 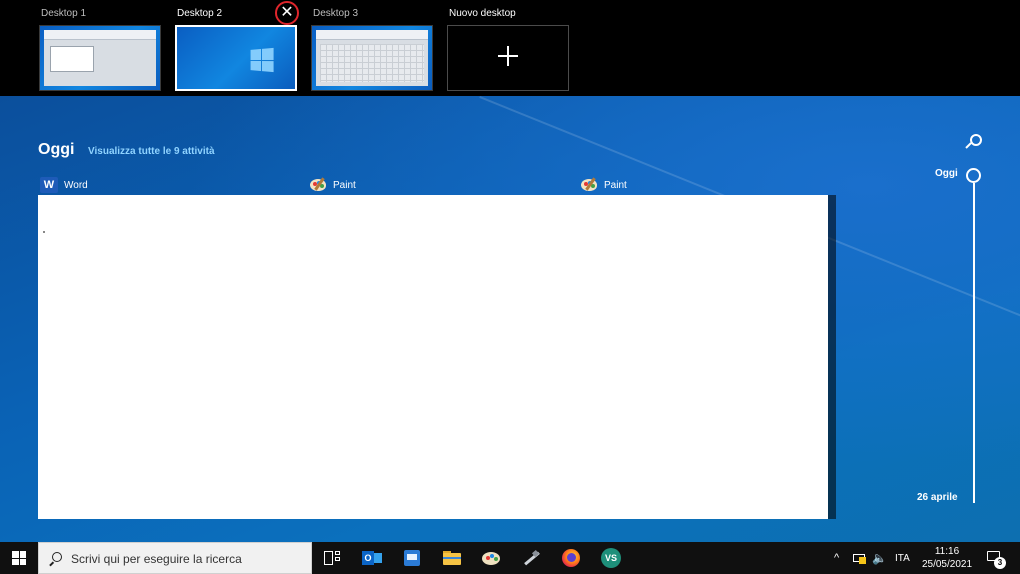 What do you see at coordinates (336, 13) in the screenshot?
I see `desktop-3-label: Desktop 3` at bounding box center [336, 13].